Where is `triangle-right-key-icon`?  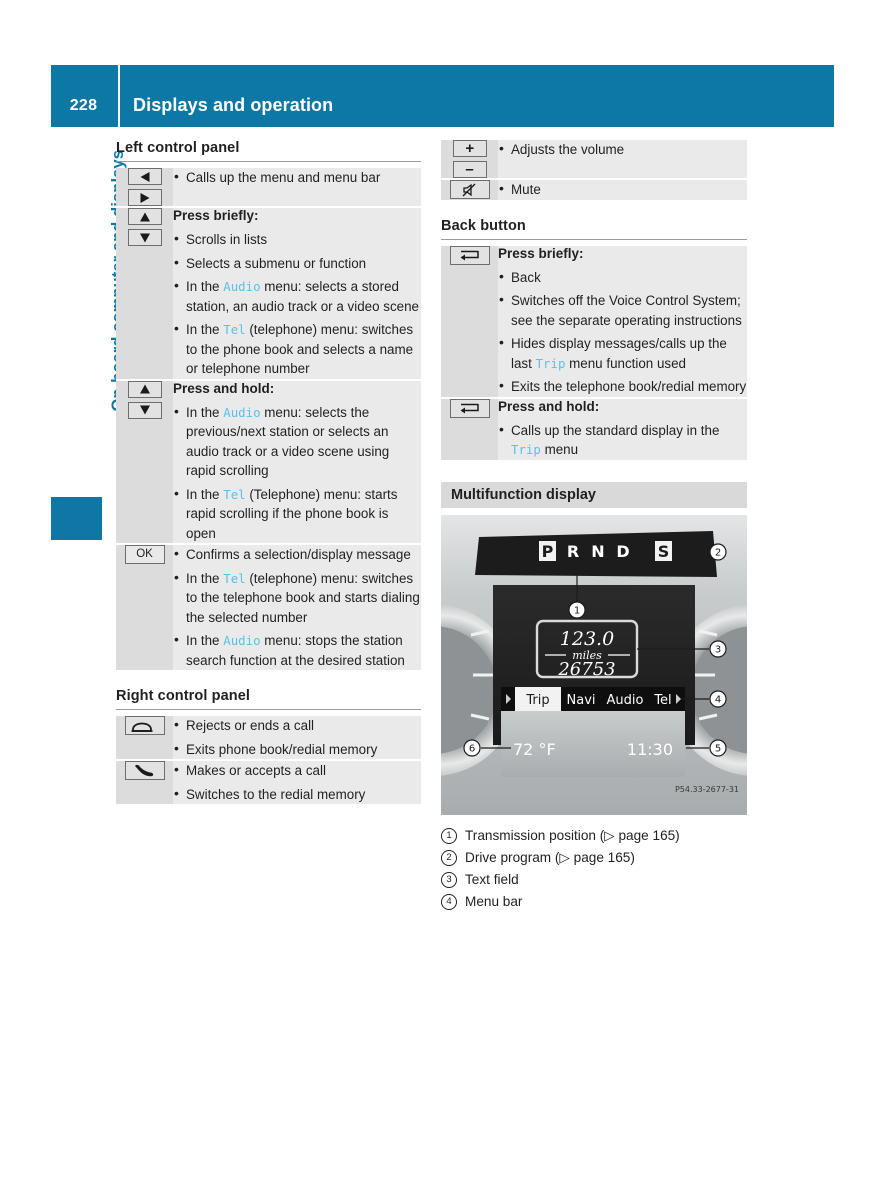
triangle-right-key-icon is located at coordinates (144, 197).